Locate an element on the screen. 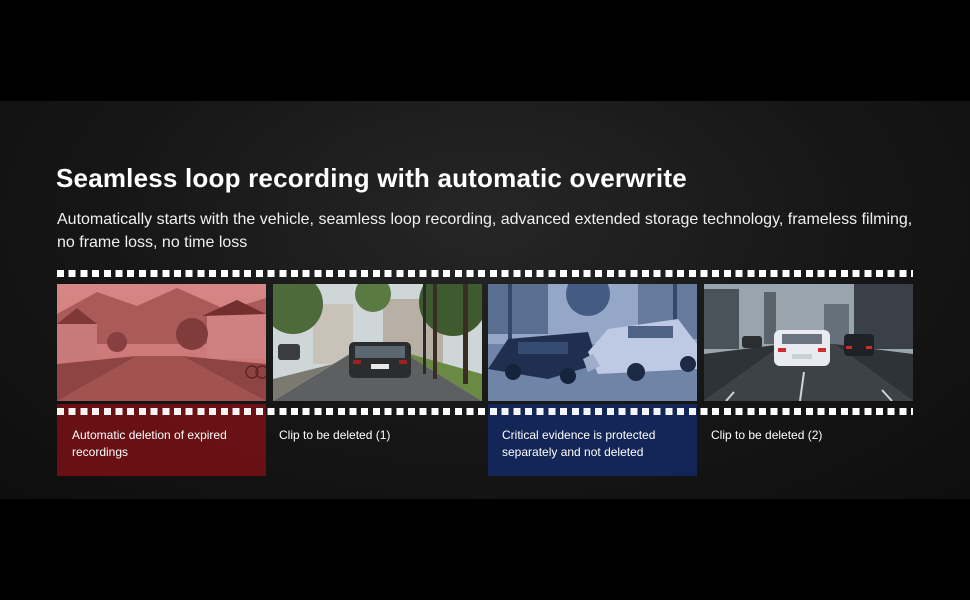 This screenshot has width=970, height=600. rainy-city-street-image is located at coordinates (808, 342).